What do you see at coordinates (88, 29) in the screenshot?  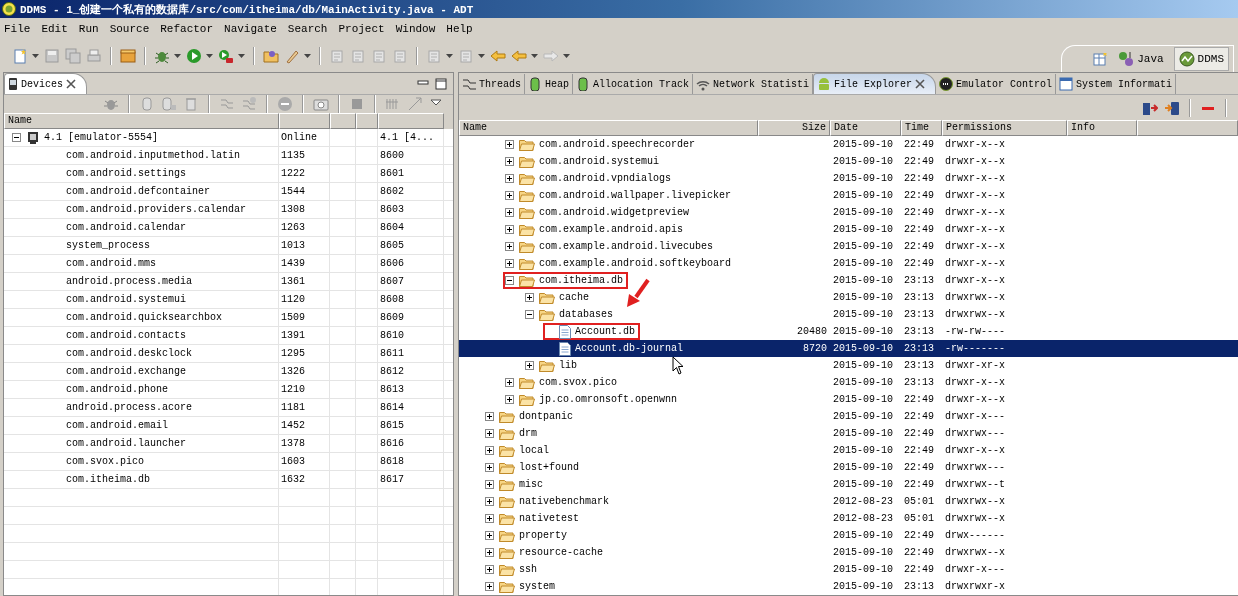 I see `menu-item: Run` at bounding box center [88, 29].